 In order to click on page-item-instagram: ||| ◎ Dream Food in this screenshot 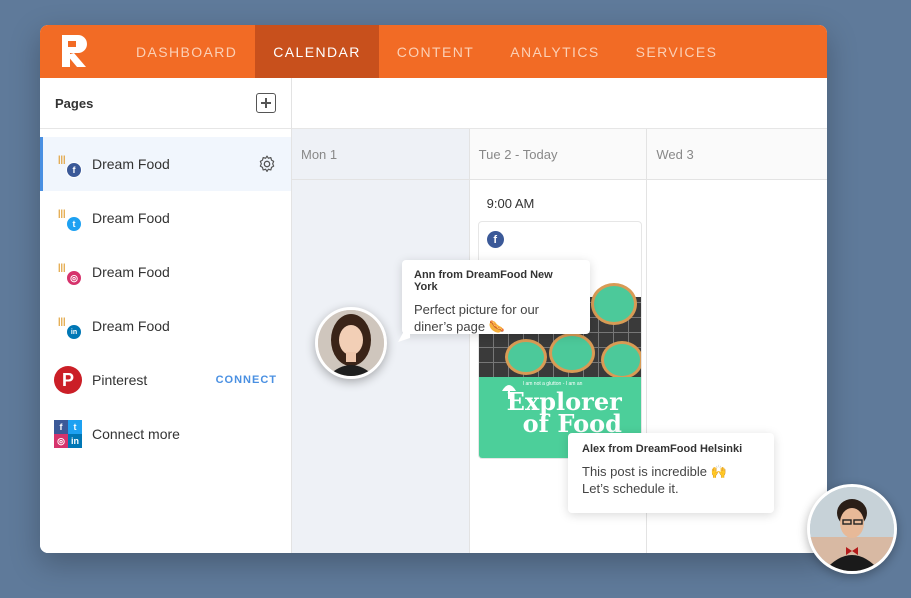, I will do `click(165, 272)`.